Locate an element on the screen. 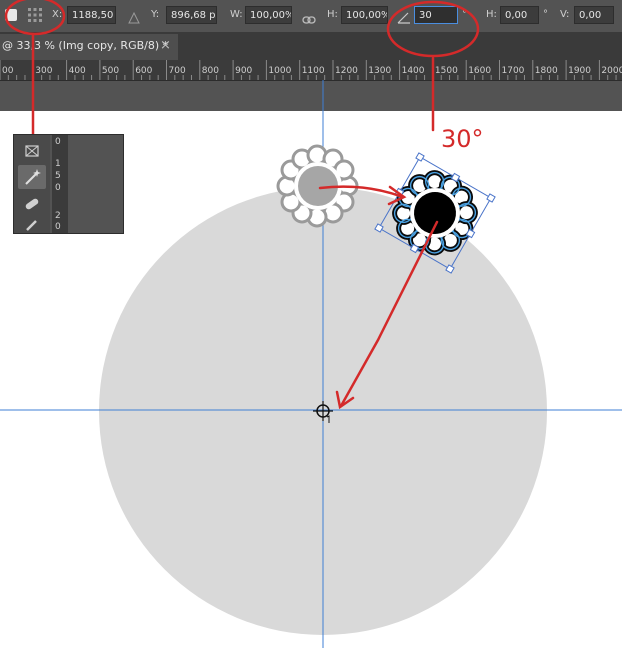 This screenshot has height=648, width=622. ruler-label: 1300 is located at coordinates (379, 71).